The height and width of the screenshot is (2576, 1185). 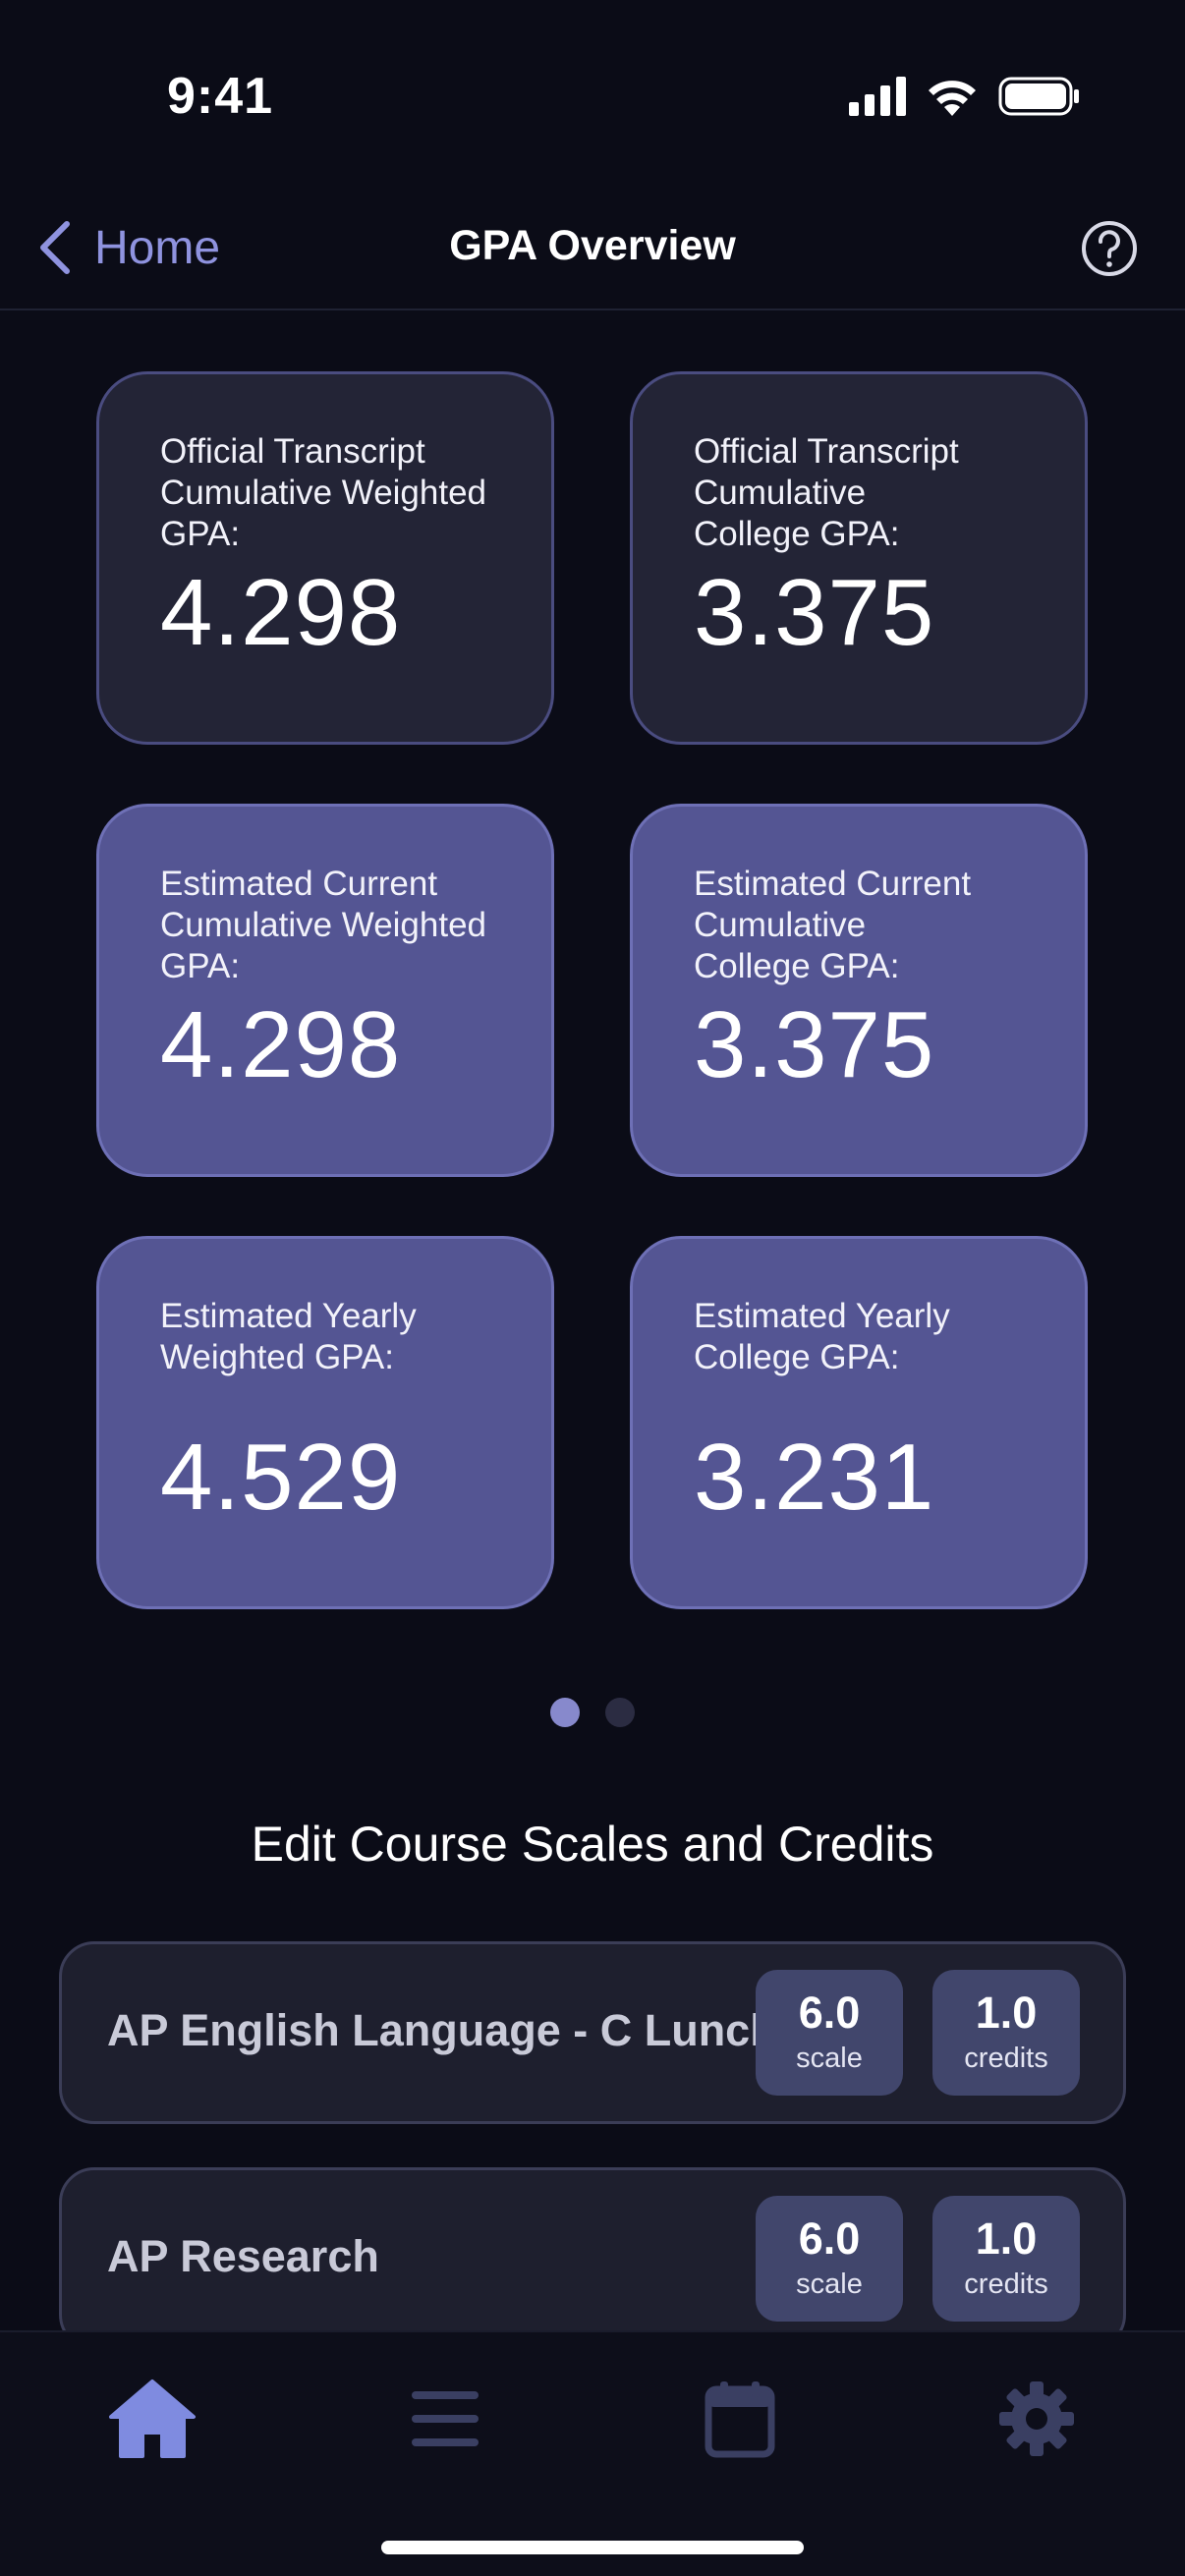 What do you see at coordinates (592, 2453) in the screenshot?
I see `tab-bar` at bounding box center [592, 2453].